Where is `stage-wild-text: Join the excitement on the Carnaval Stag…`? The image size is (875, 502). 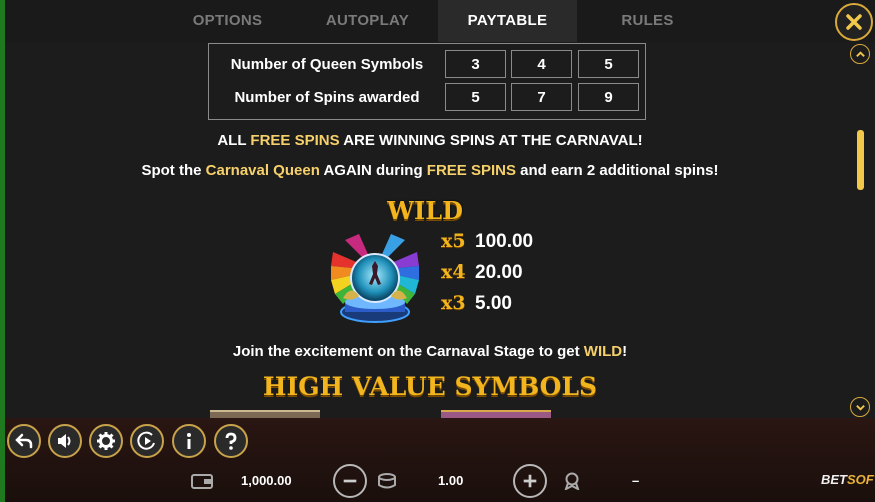 stage-wild-text: Join the excitement on the Carnaval Stag… is located at coordinates (430, 351).